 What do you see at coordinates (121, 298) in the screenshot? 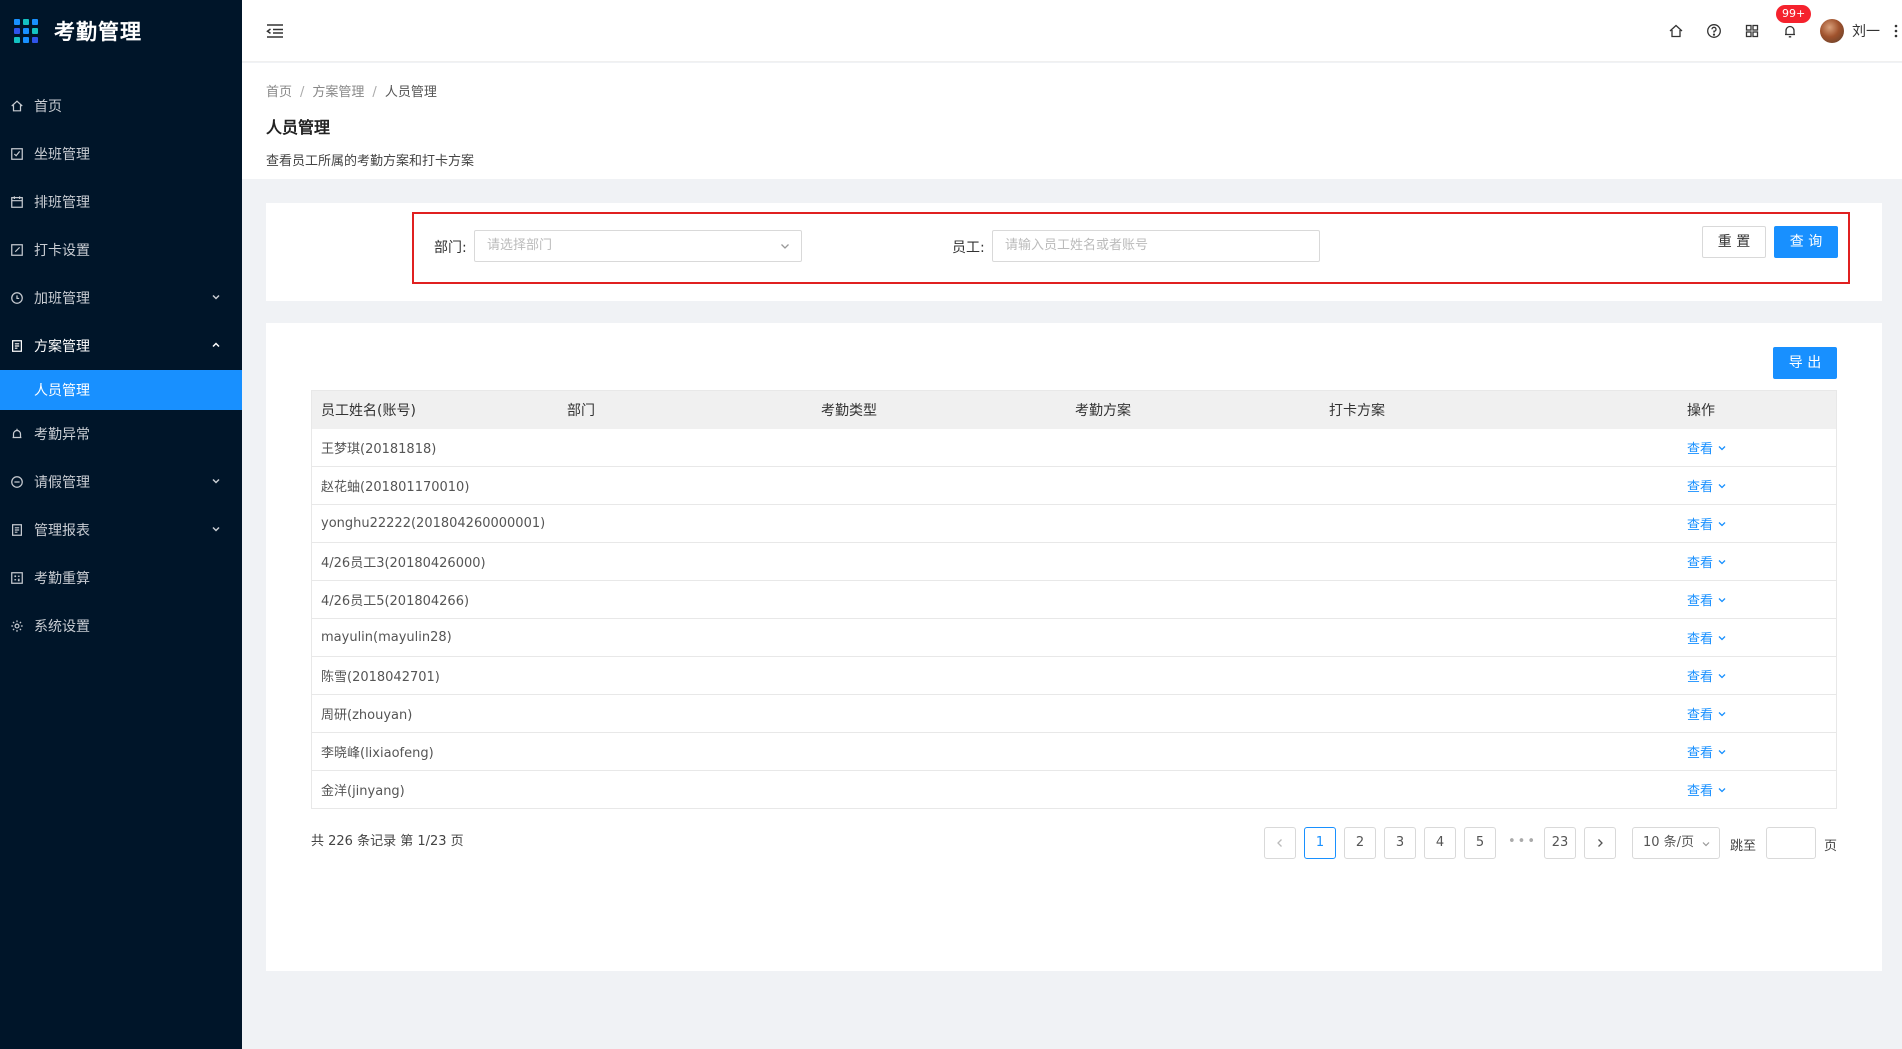
I see `sidebar-item-overtime: 加班管理` at bounding box center [121, 298].